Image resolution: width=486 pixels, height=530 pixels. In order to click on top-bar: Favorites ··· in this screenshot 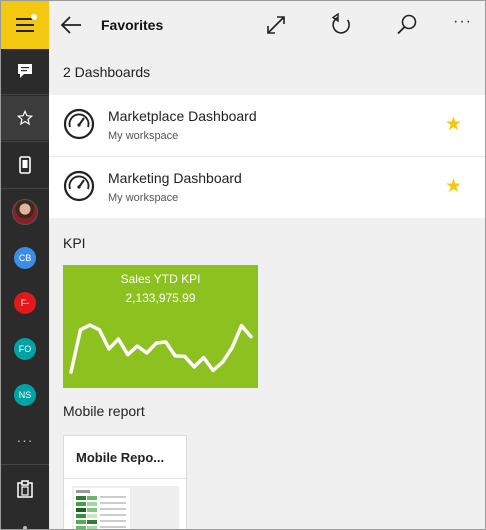, I will do `click(267, 25)`.